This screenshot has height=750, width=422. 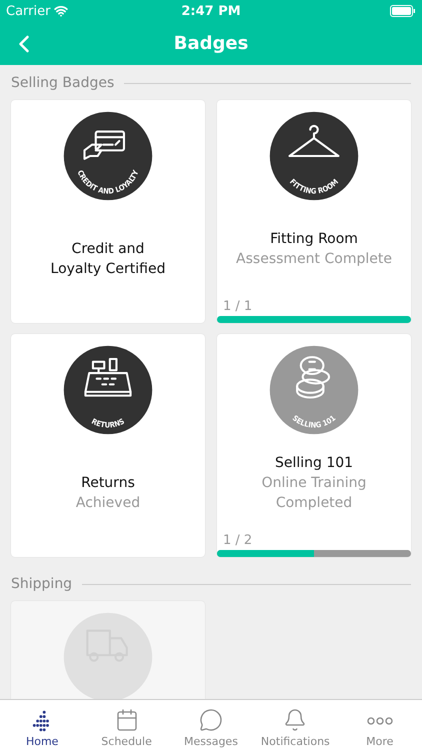 I want to click on tab-bar-item: More, so click(x=380, y=725).